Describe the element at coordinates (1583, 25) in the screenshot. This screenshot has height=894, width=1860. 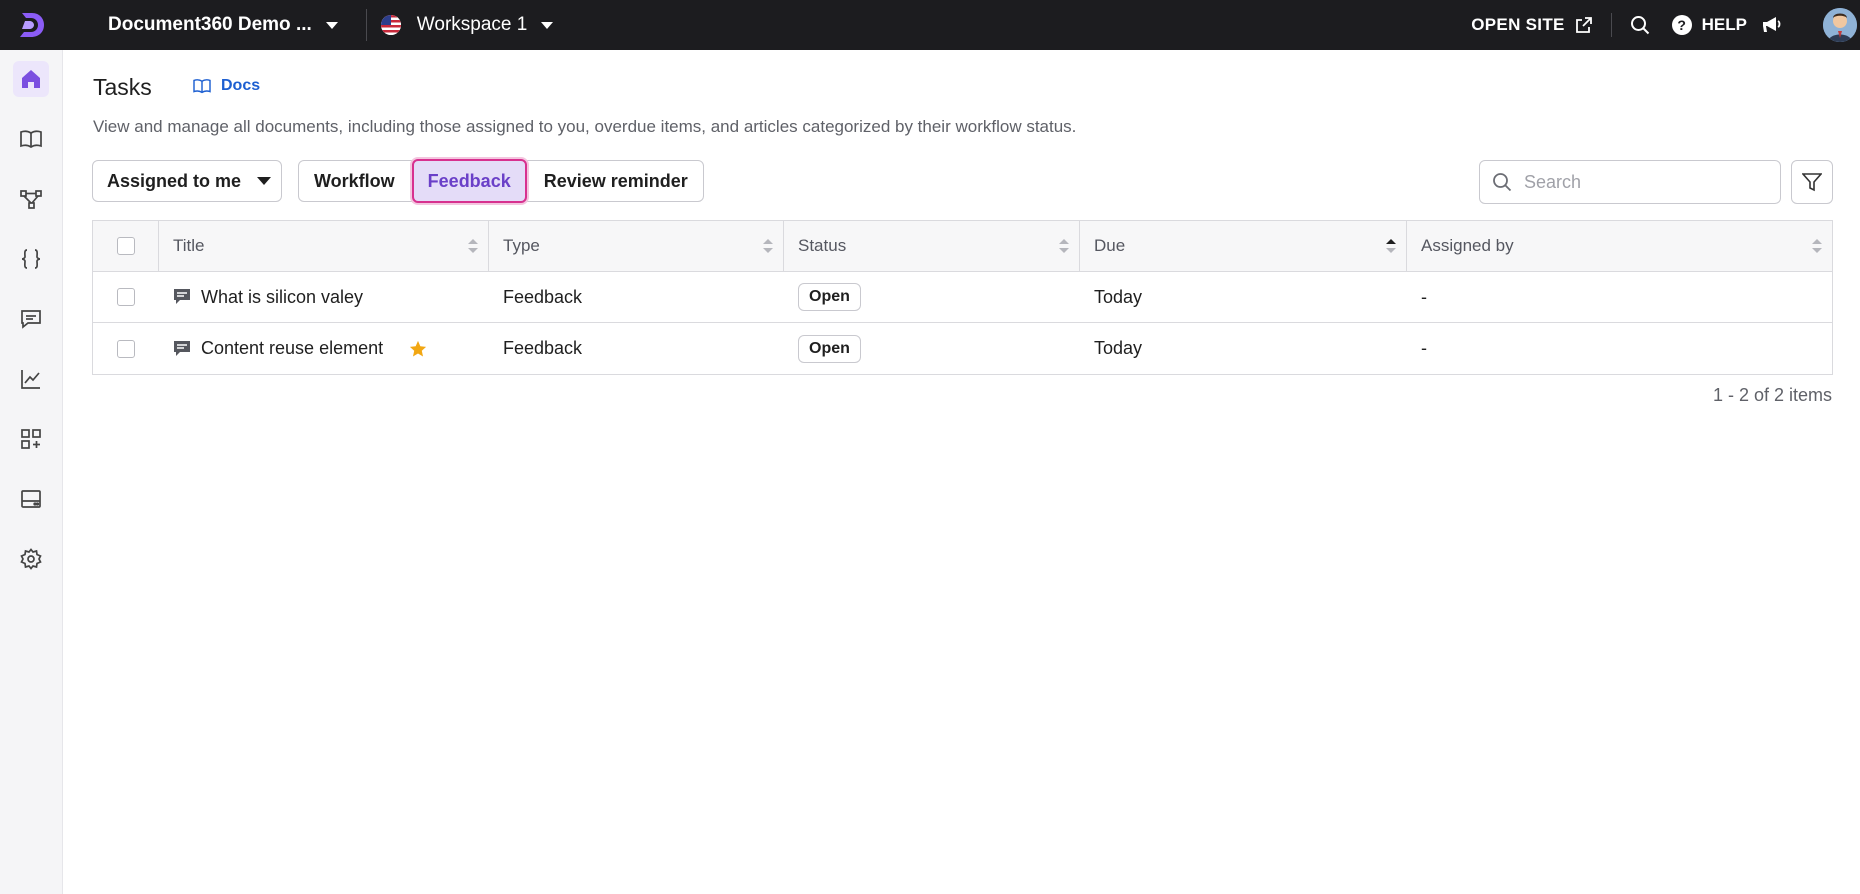
I see `external-link-icon` at that location.